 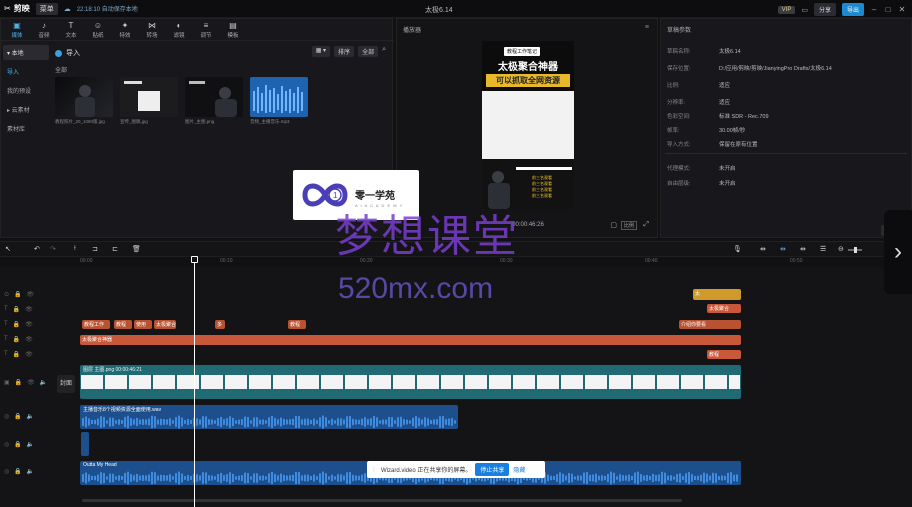 I want to click on sort-button: 排序, so click(x=344, y=51).